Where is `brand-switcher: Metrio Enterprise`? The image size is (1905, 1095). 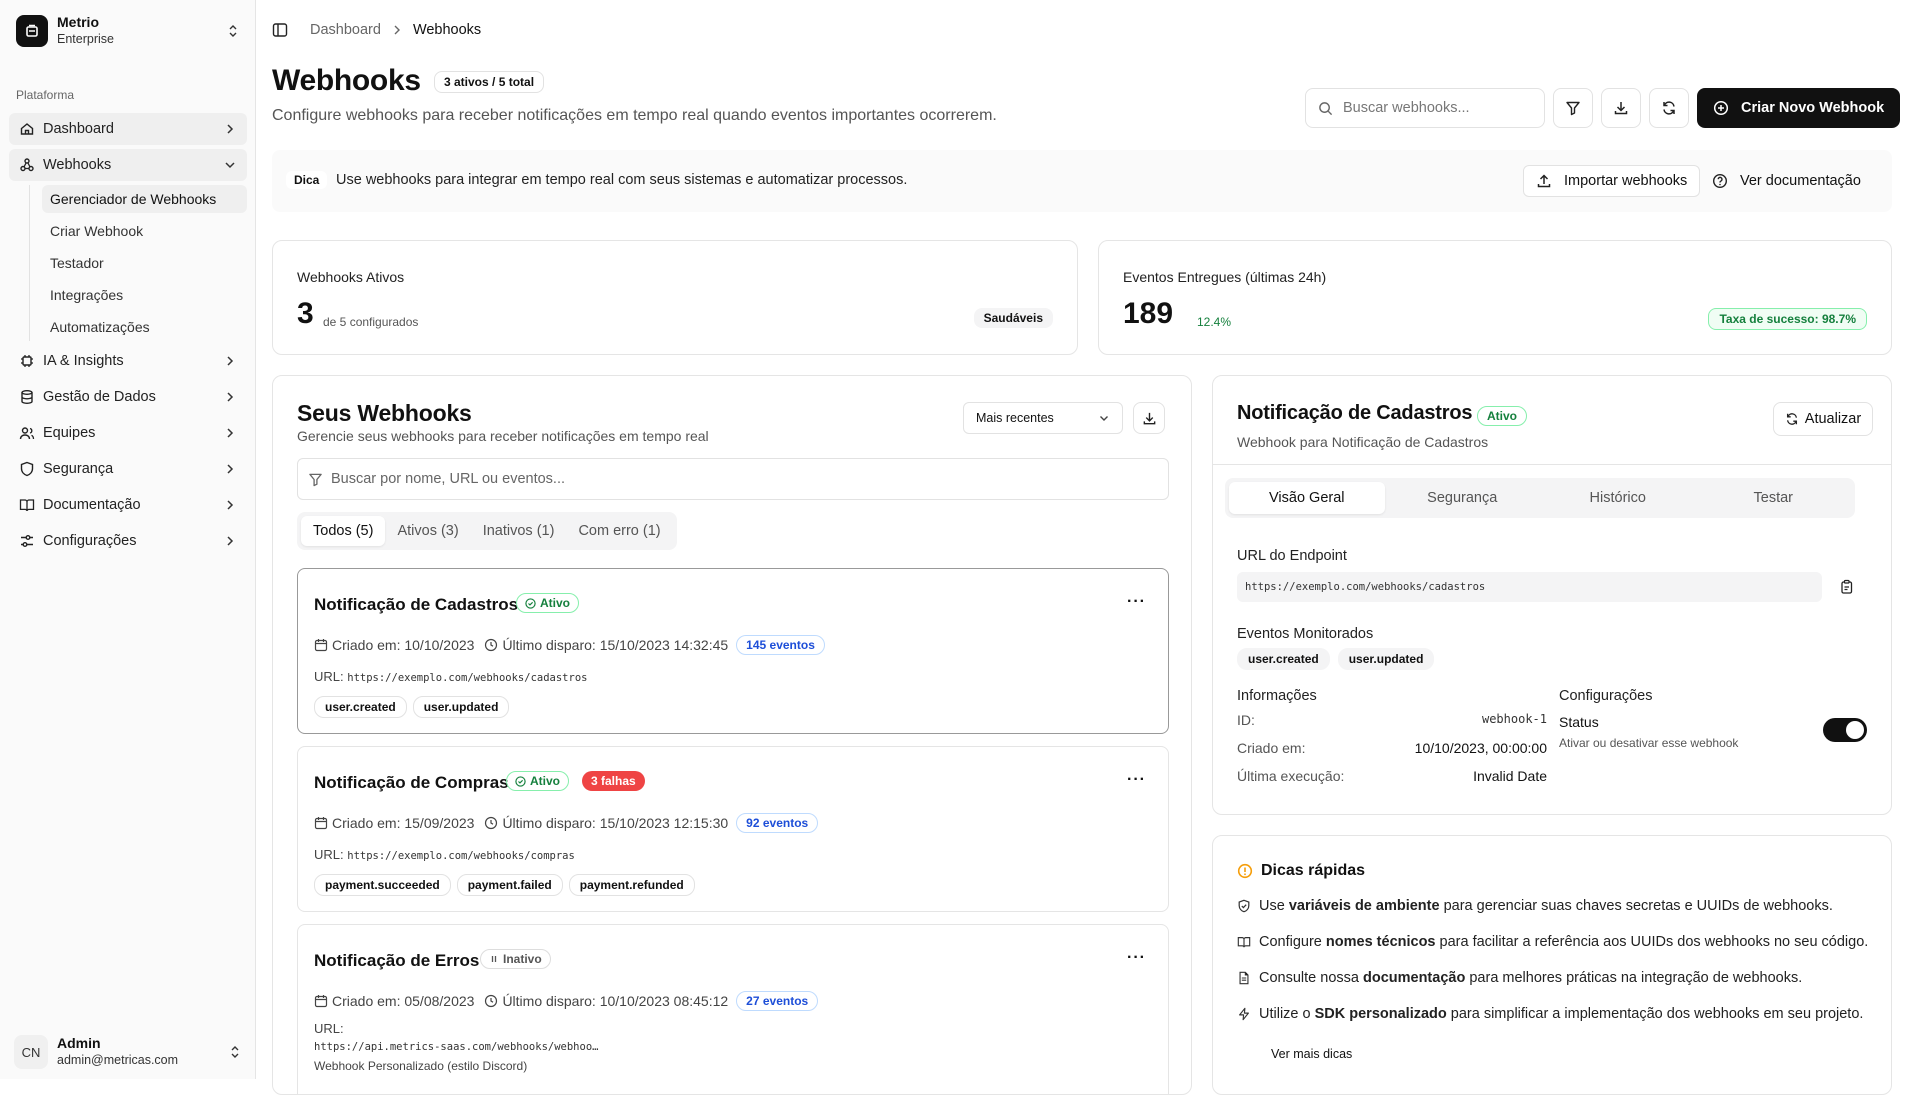
brand-switcher: Metrio Enterprise is located at coordinates (128, 31).